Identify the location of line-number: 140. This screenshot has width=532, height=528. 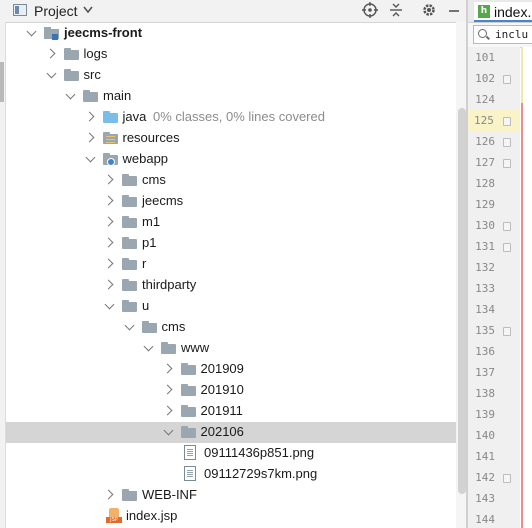
(481, 435).